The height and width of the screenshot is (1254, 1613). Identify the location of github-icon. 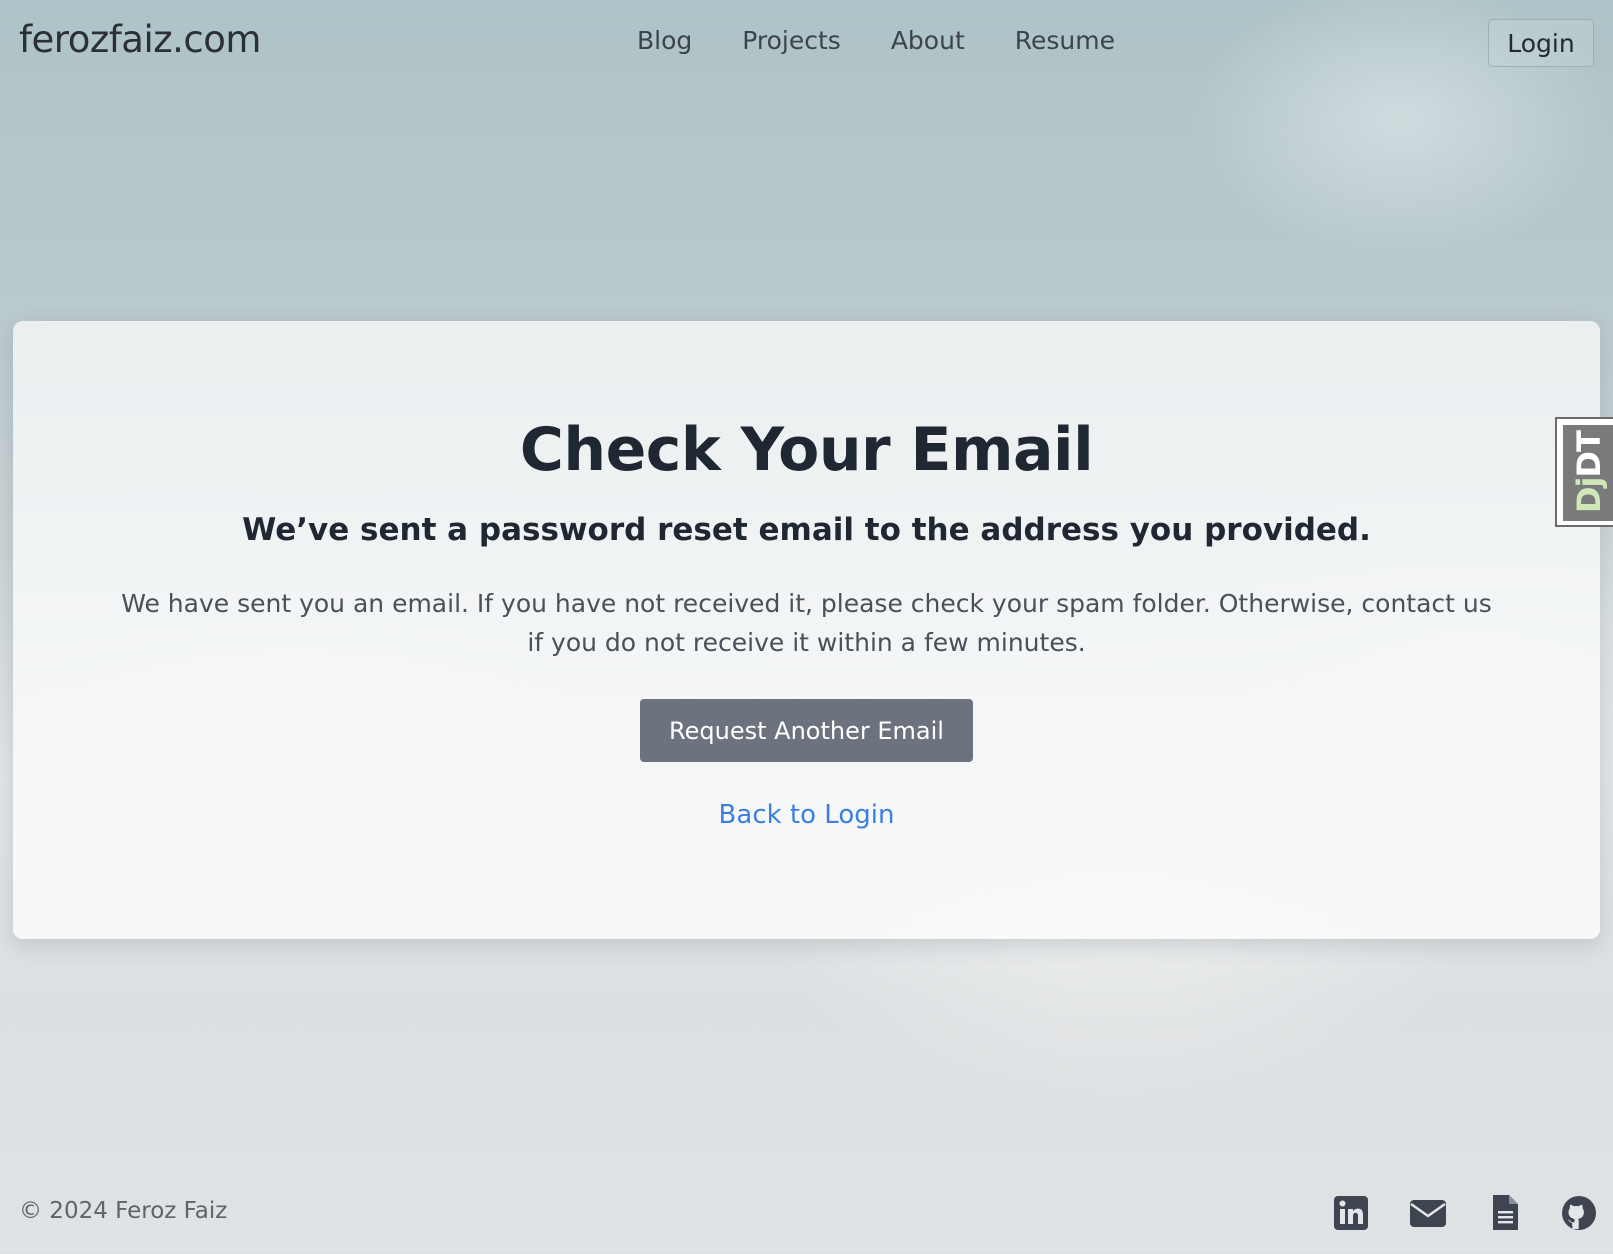
(1579, 1213).